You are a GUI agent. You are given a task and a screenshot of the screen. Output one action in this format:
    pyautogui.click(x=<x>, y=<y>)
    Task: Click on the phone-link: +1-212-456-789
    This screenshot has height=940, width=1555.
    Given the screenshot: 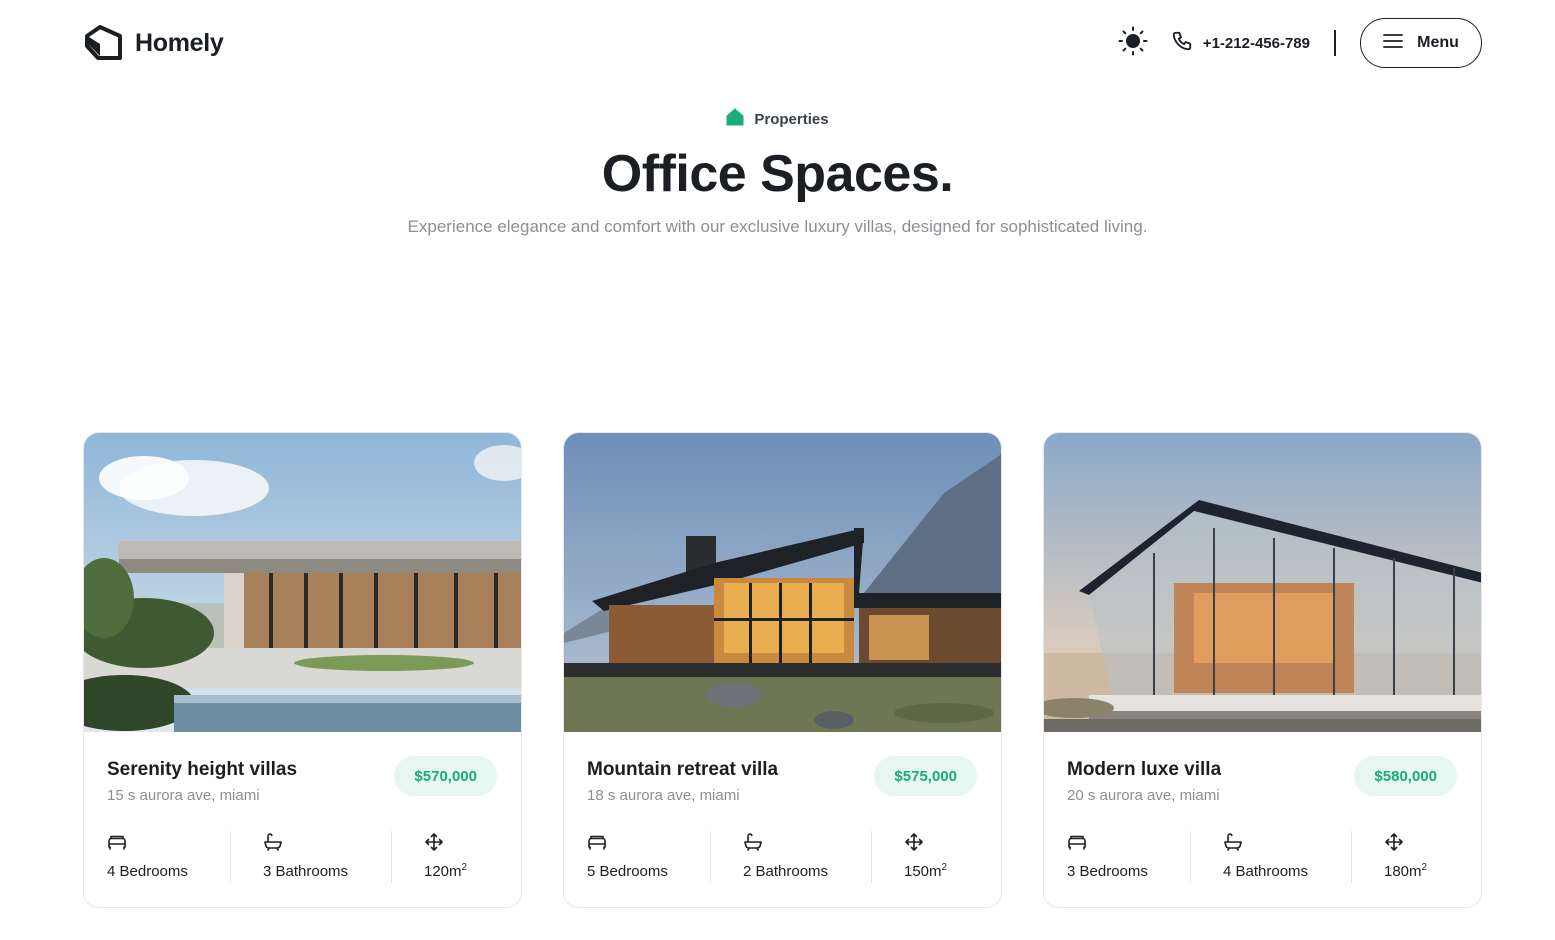 What is the action you would take?
    pyautogui.click(x=1240, y=43)
    